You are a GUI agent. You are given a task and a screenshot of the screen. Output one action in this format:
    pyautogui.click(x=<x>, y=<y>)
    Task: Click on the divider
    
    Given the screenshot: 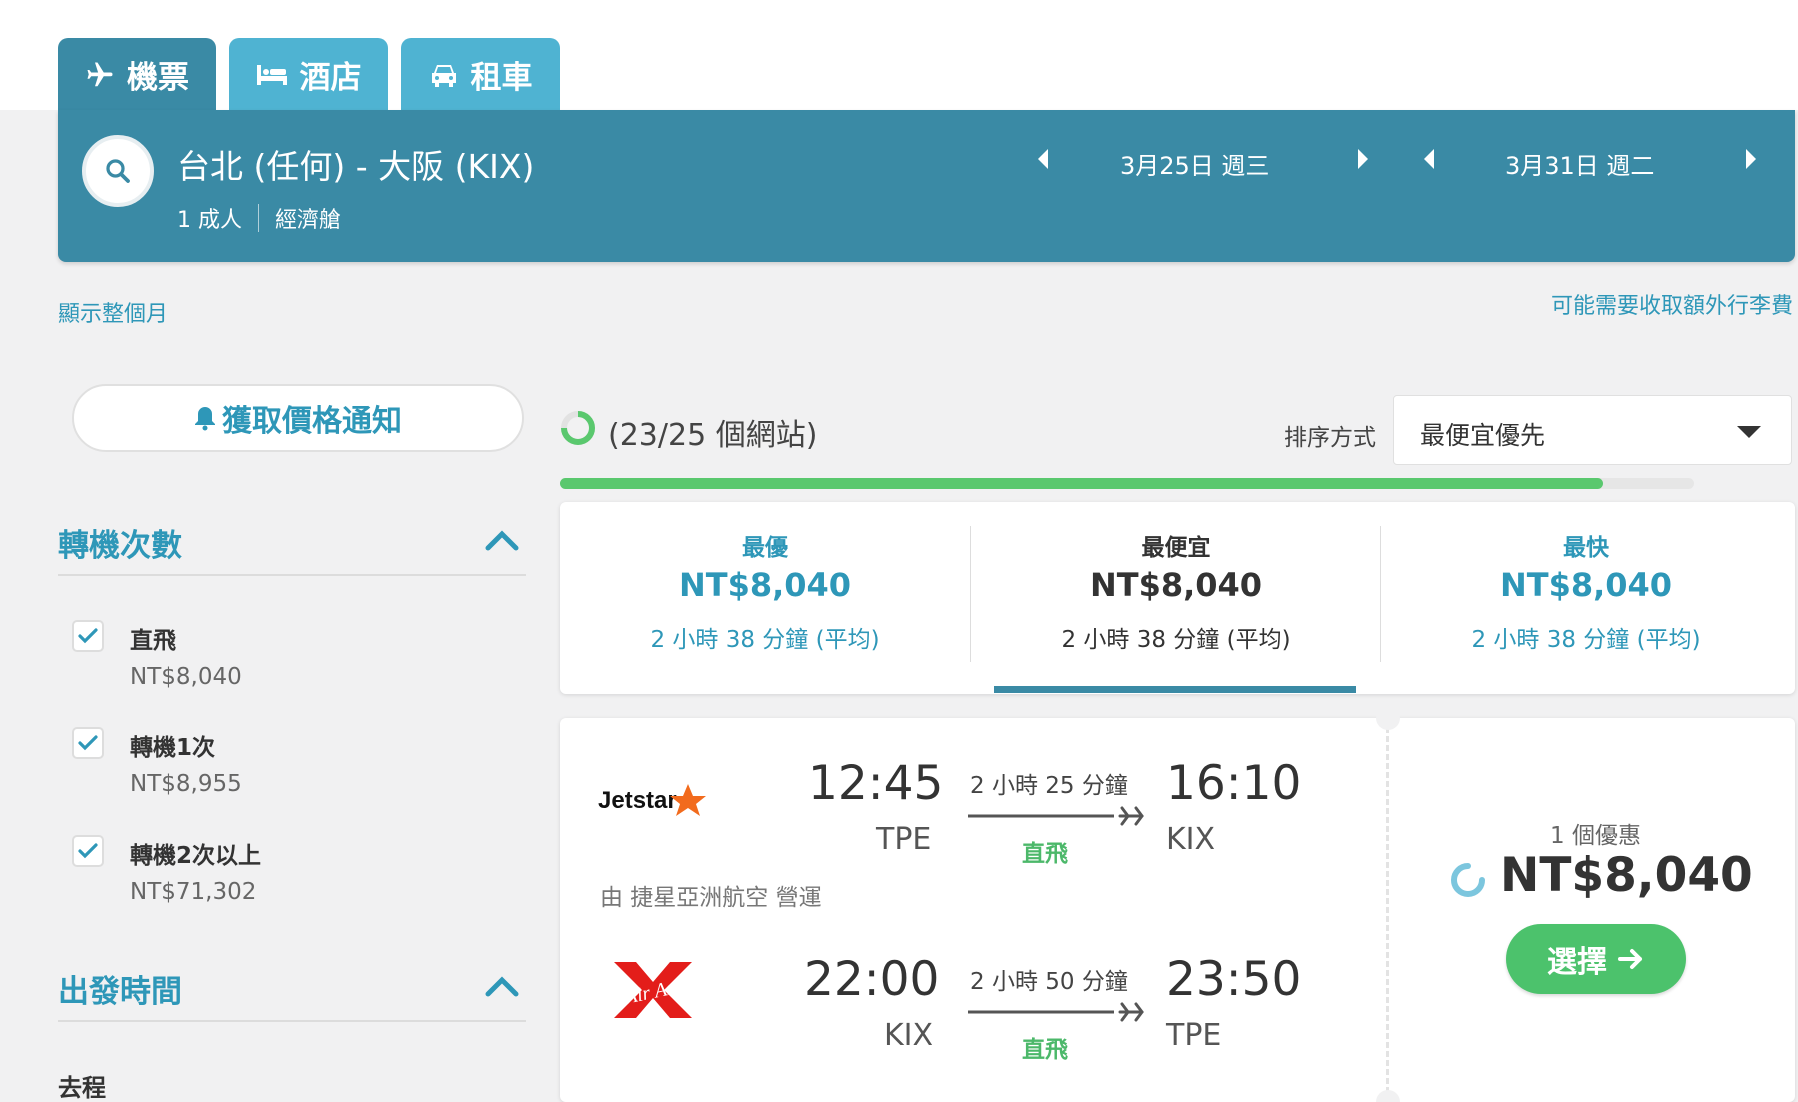 What is the action you would take?
    pyautogui.click(x=258, y=218)
    